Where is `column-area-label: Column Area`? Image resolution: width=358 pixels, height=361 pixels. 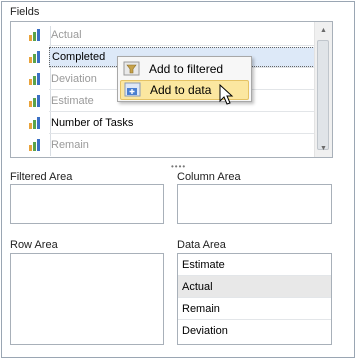 column-area-label: Column Area is located at coordinates (209, 177).